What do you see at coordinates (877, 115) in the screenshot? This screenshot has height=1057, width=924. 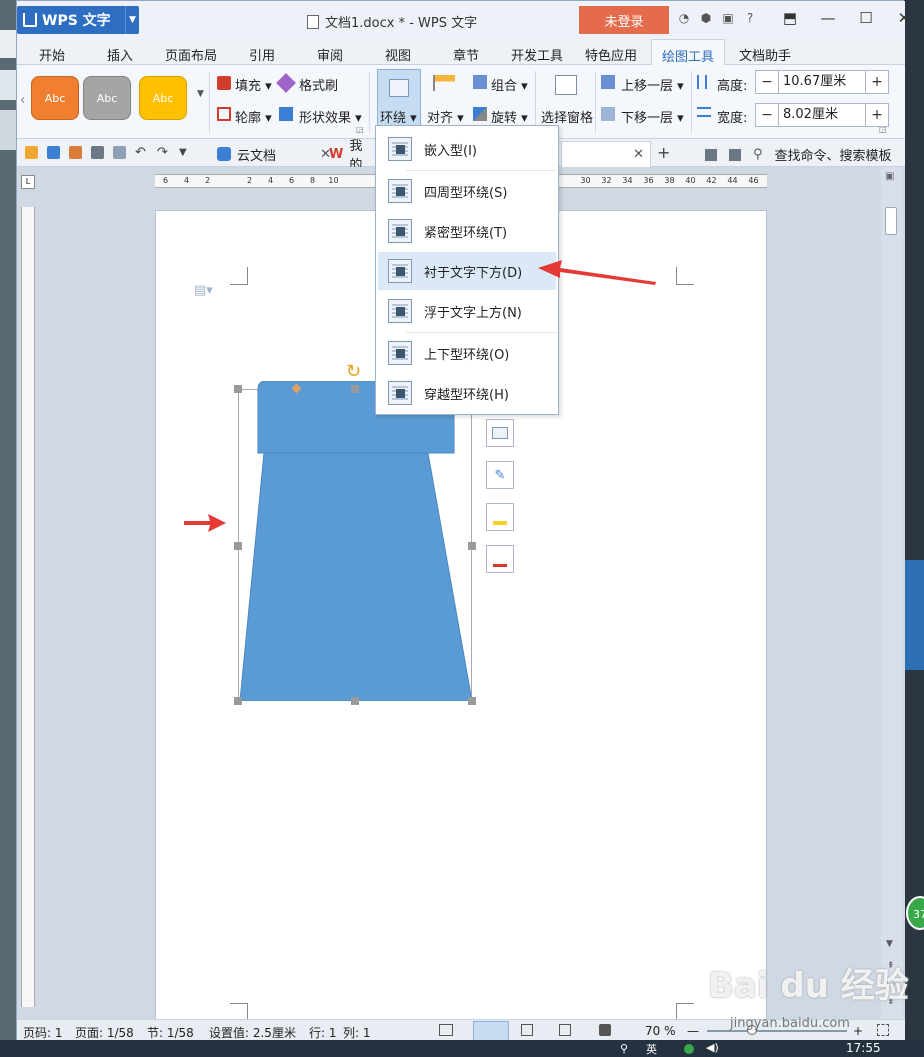 I see `width-increase-button: +` at bounding box center [877, 115].